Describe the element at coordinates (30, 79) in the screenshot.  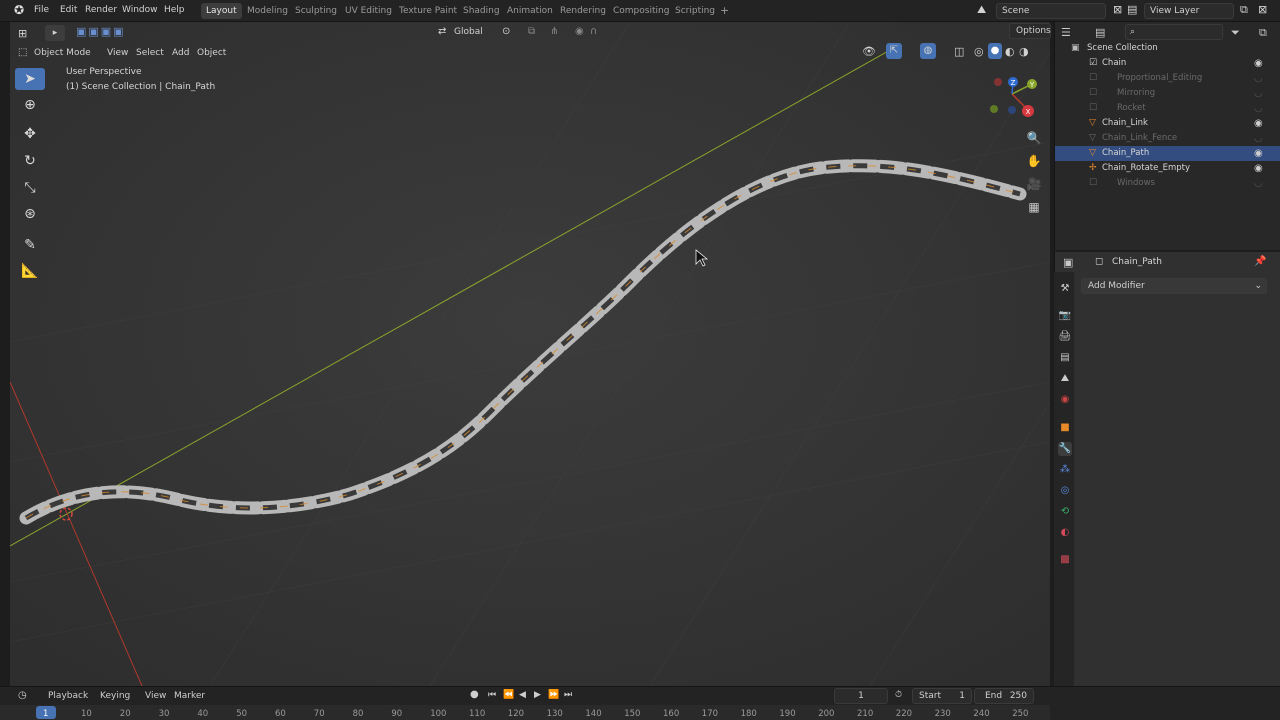
I see `select-tool-icon: ➤` at that location.